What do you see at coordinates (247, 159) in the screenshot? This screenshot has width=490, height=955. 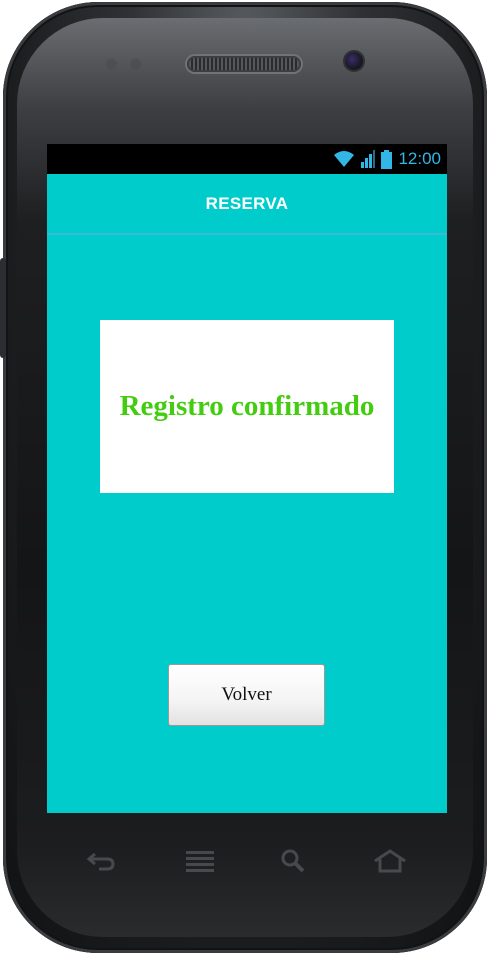 I see `status-bar: 12:00` at bounding box center [247, 159].